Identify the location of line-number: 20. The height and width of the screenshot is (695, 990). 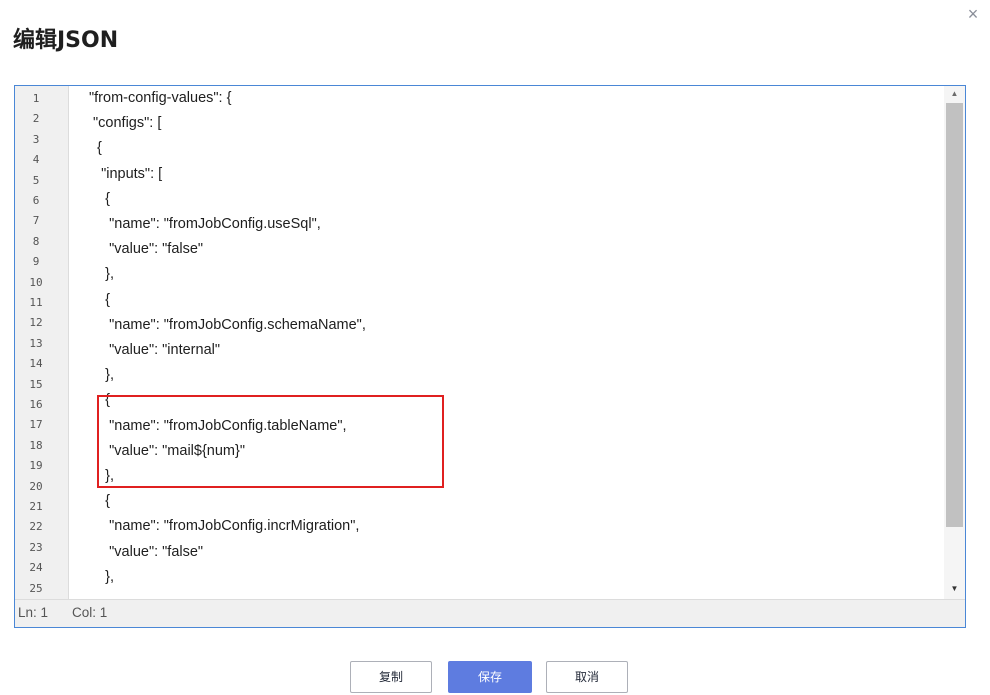
(36, 486).